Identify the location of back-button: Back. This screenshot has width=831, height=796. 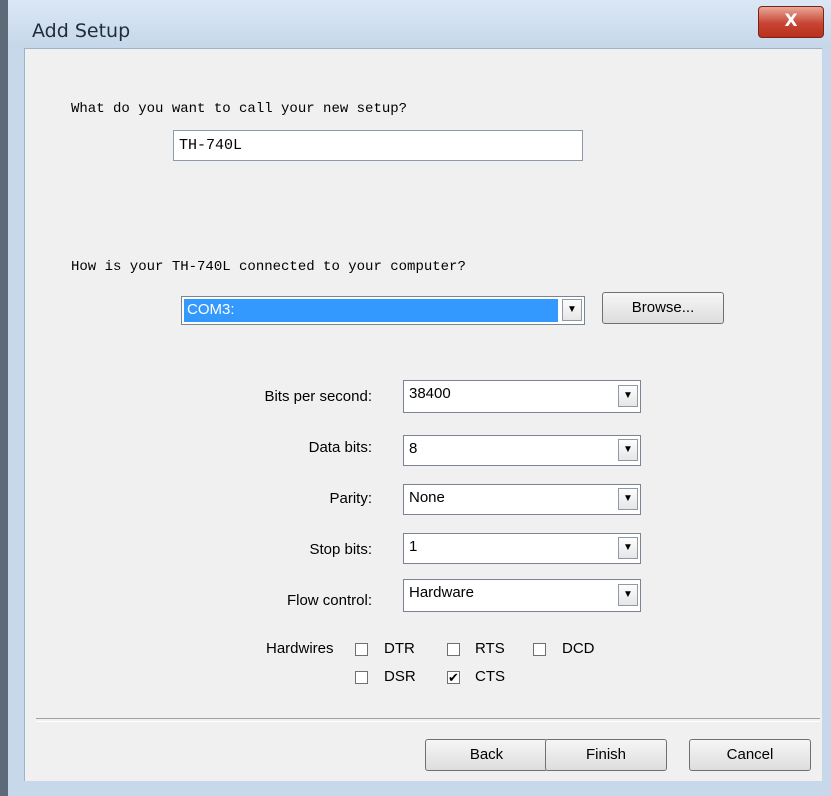
(486, 755).